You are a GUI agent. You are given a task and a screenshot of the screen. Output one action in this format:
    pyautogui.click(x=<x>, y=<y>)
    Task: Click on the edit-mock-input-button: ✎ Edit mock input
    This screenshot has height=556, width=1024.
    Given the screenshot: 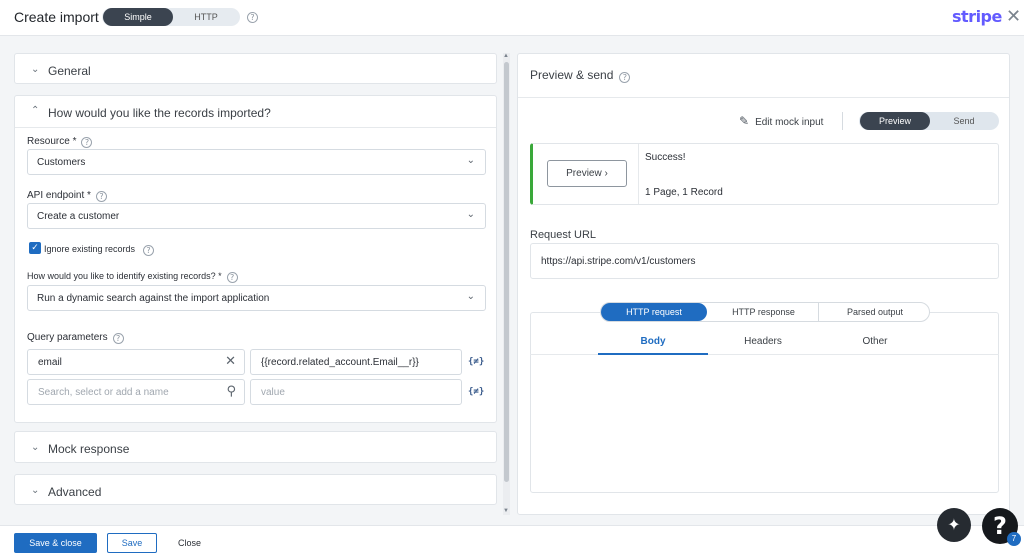 What is the action you would take?
    pyautogui.click(x=781, y=121)
    